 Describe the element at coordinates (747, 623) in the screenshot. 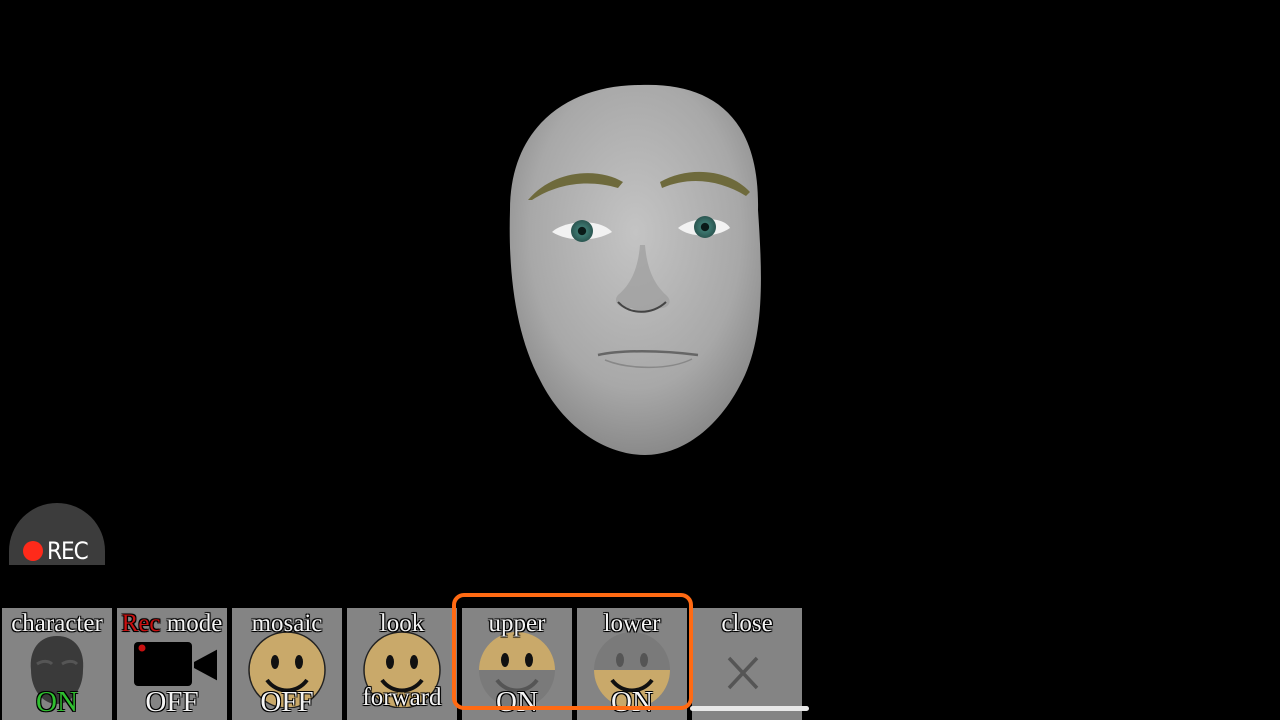

I see `close-label: close` at that location.